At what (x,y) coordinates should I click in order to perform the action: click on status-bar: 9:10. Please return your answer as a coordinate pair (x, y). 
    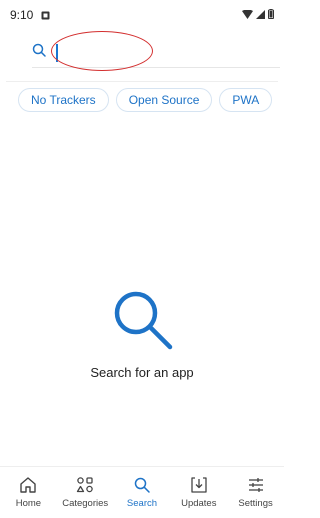
    Looking at the image, I should click on (142, 15).